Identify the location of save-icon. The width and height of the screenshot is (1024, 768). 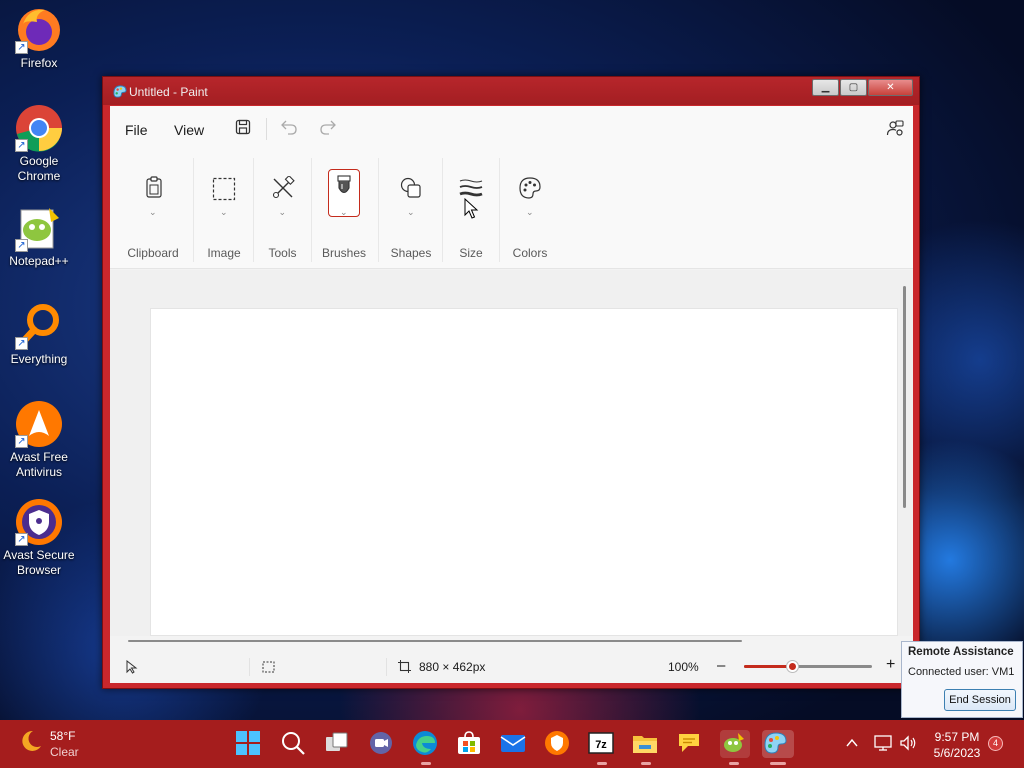
(243, 127).